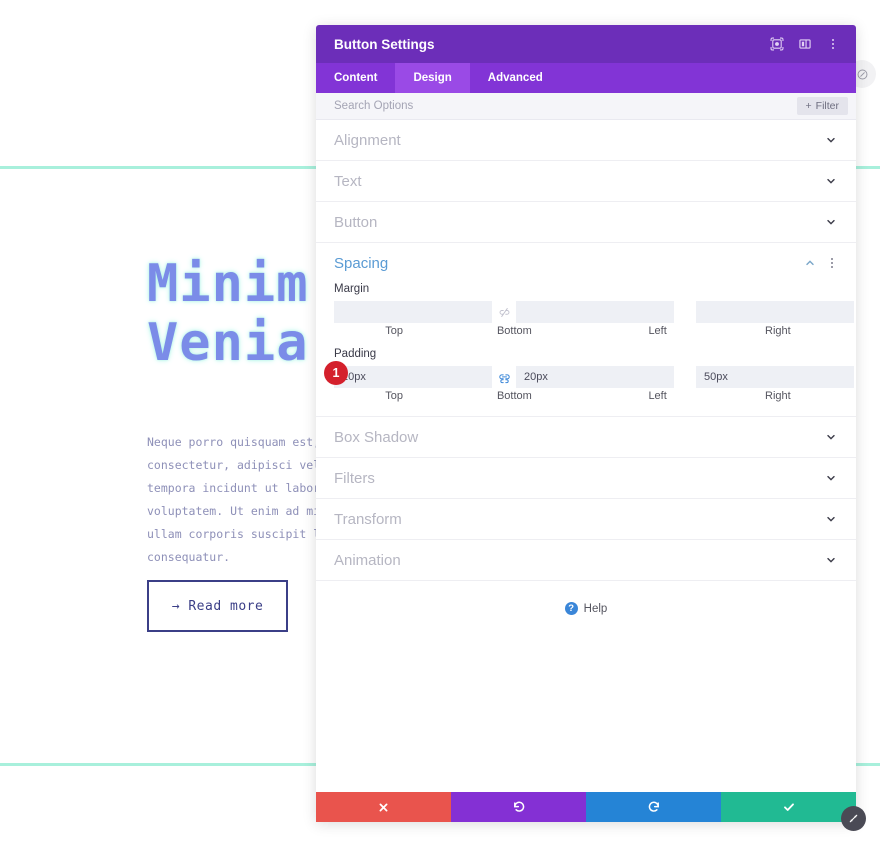  I want to click on modal-title: Button Settings, so click(384, 44).